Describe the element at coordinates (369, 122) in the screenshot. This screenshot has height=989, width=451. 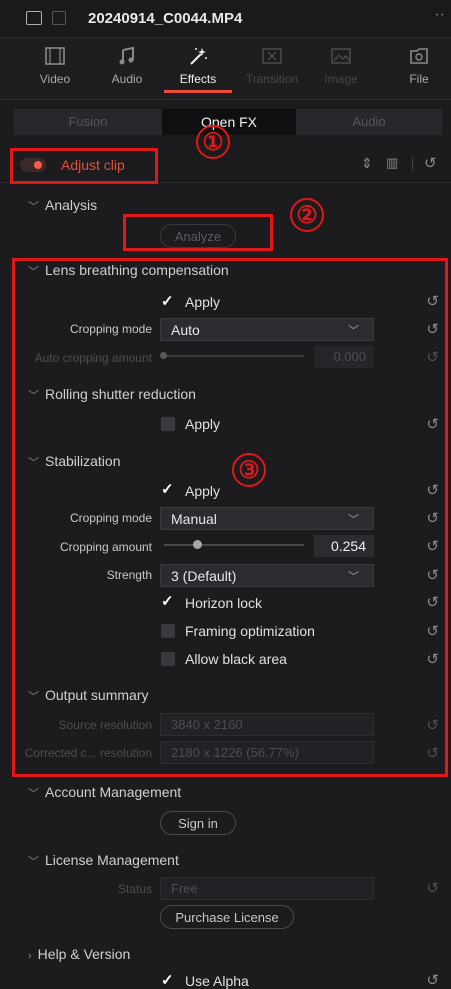
I see `subtab-audio: Audio` at that location.